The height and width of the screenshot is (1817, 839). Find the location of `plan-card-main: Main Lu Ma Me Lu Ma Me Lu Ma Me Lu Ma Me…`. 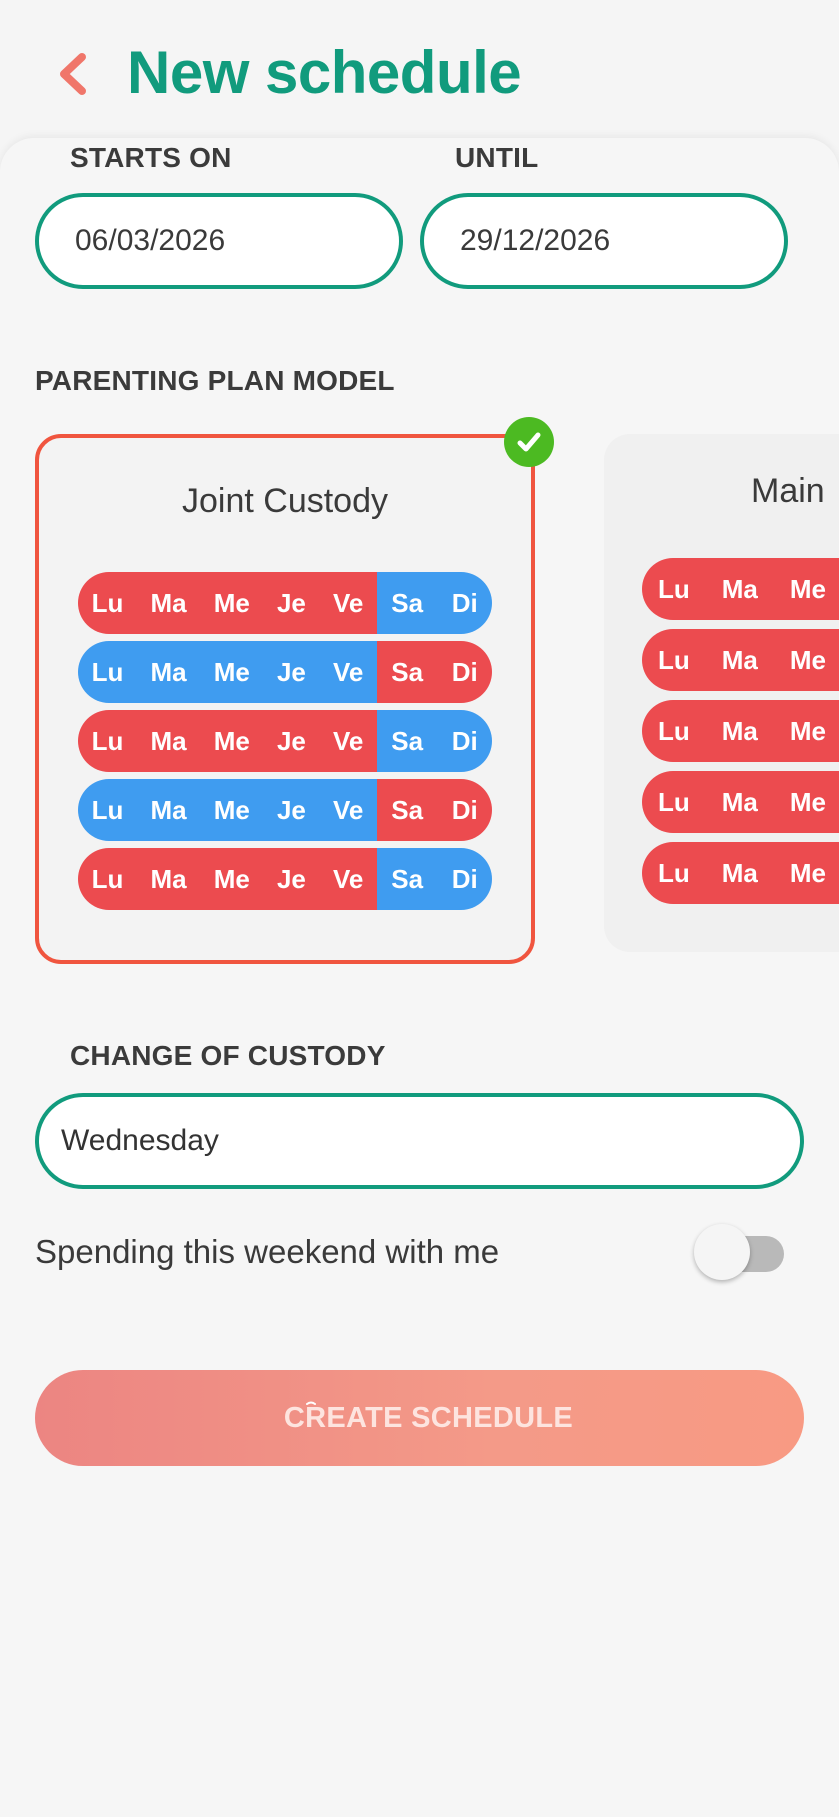

plan-card-main: Main Lu Ma Me Lu Ma Me Lu Ma Me Lu Ma Me… is located at coordinates (721, 693).